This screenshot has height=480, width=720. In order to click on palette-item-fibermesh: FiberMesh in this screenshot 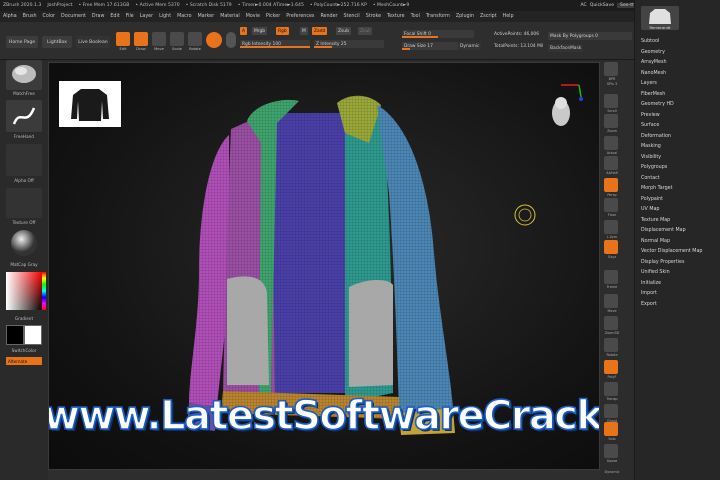, I will do `click(671, 95)`.